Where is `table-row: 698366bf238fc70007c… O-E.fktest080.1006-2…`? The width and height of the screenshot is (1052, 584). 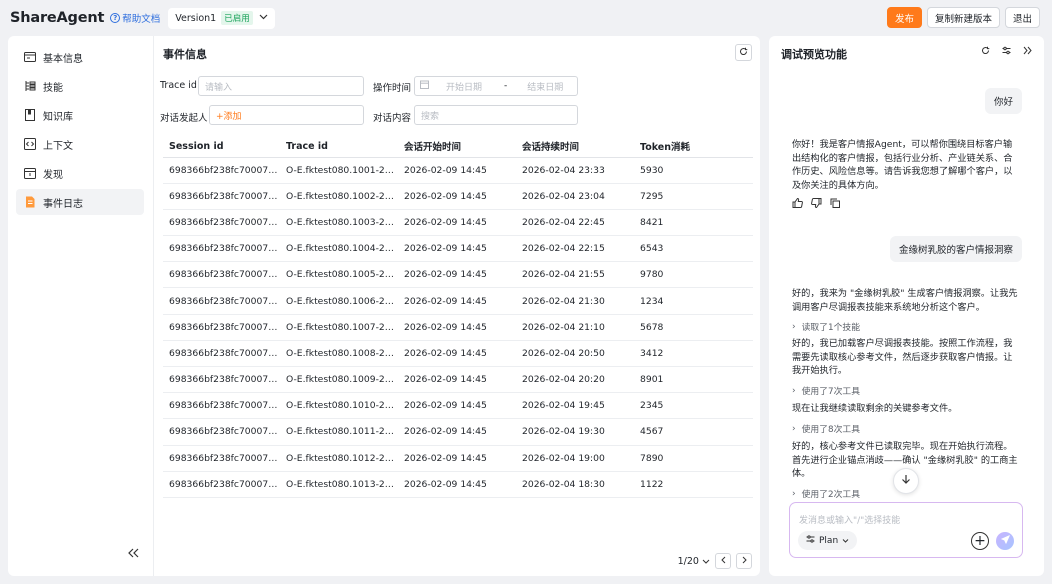
table-row: 698366bf238fc70007c… O-E.fktest080.1006-2… is located at coordinates (458, 301).